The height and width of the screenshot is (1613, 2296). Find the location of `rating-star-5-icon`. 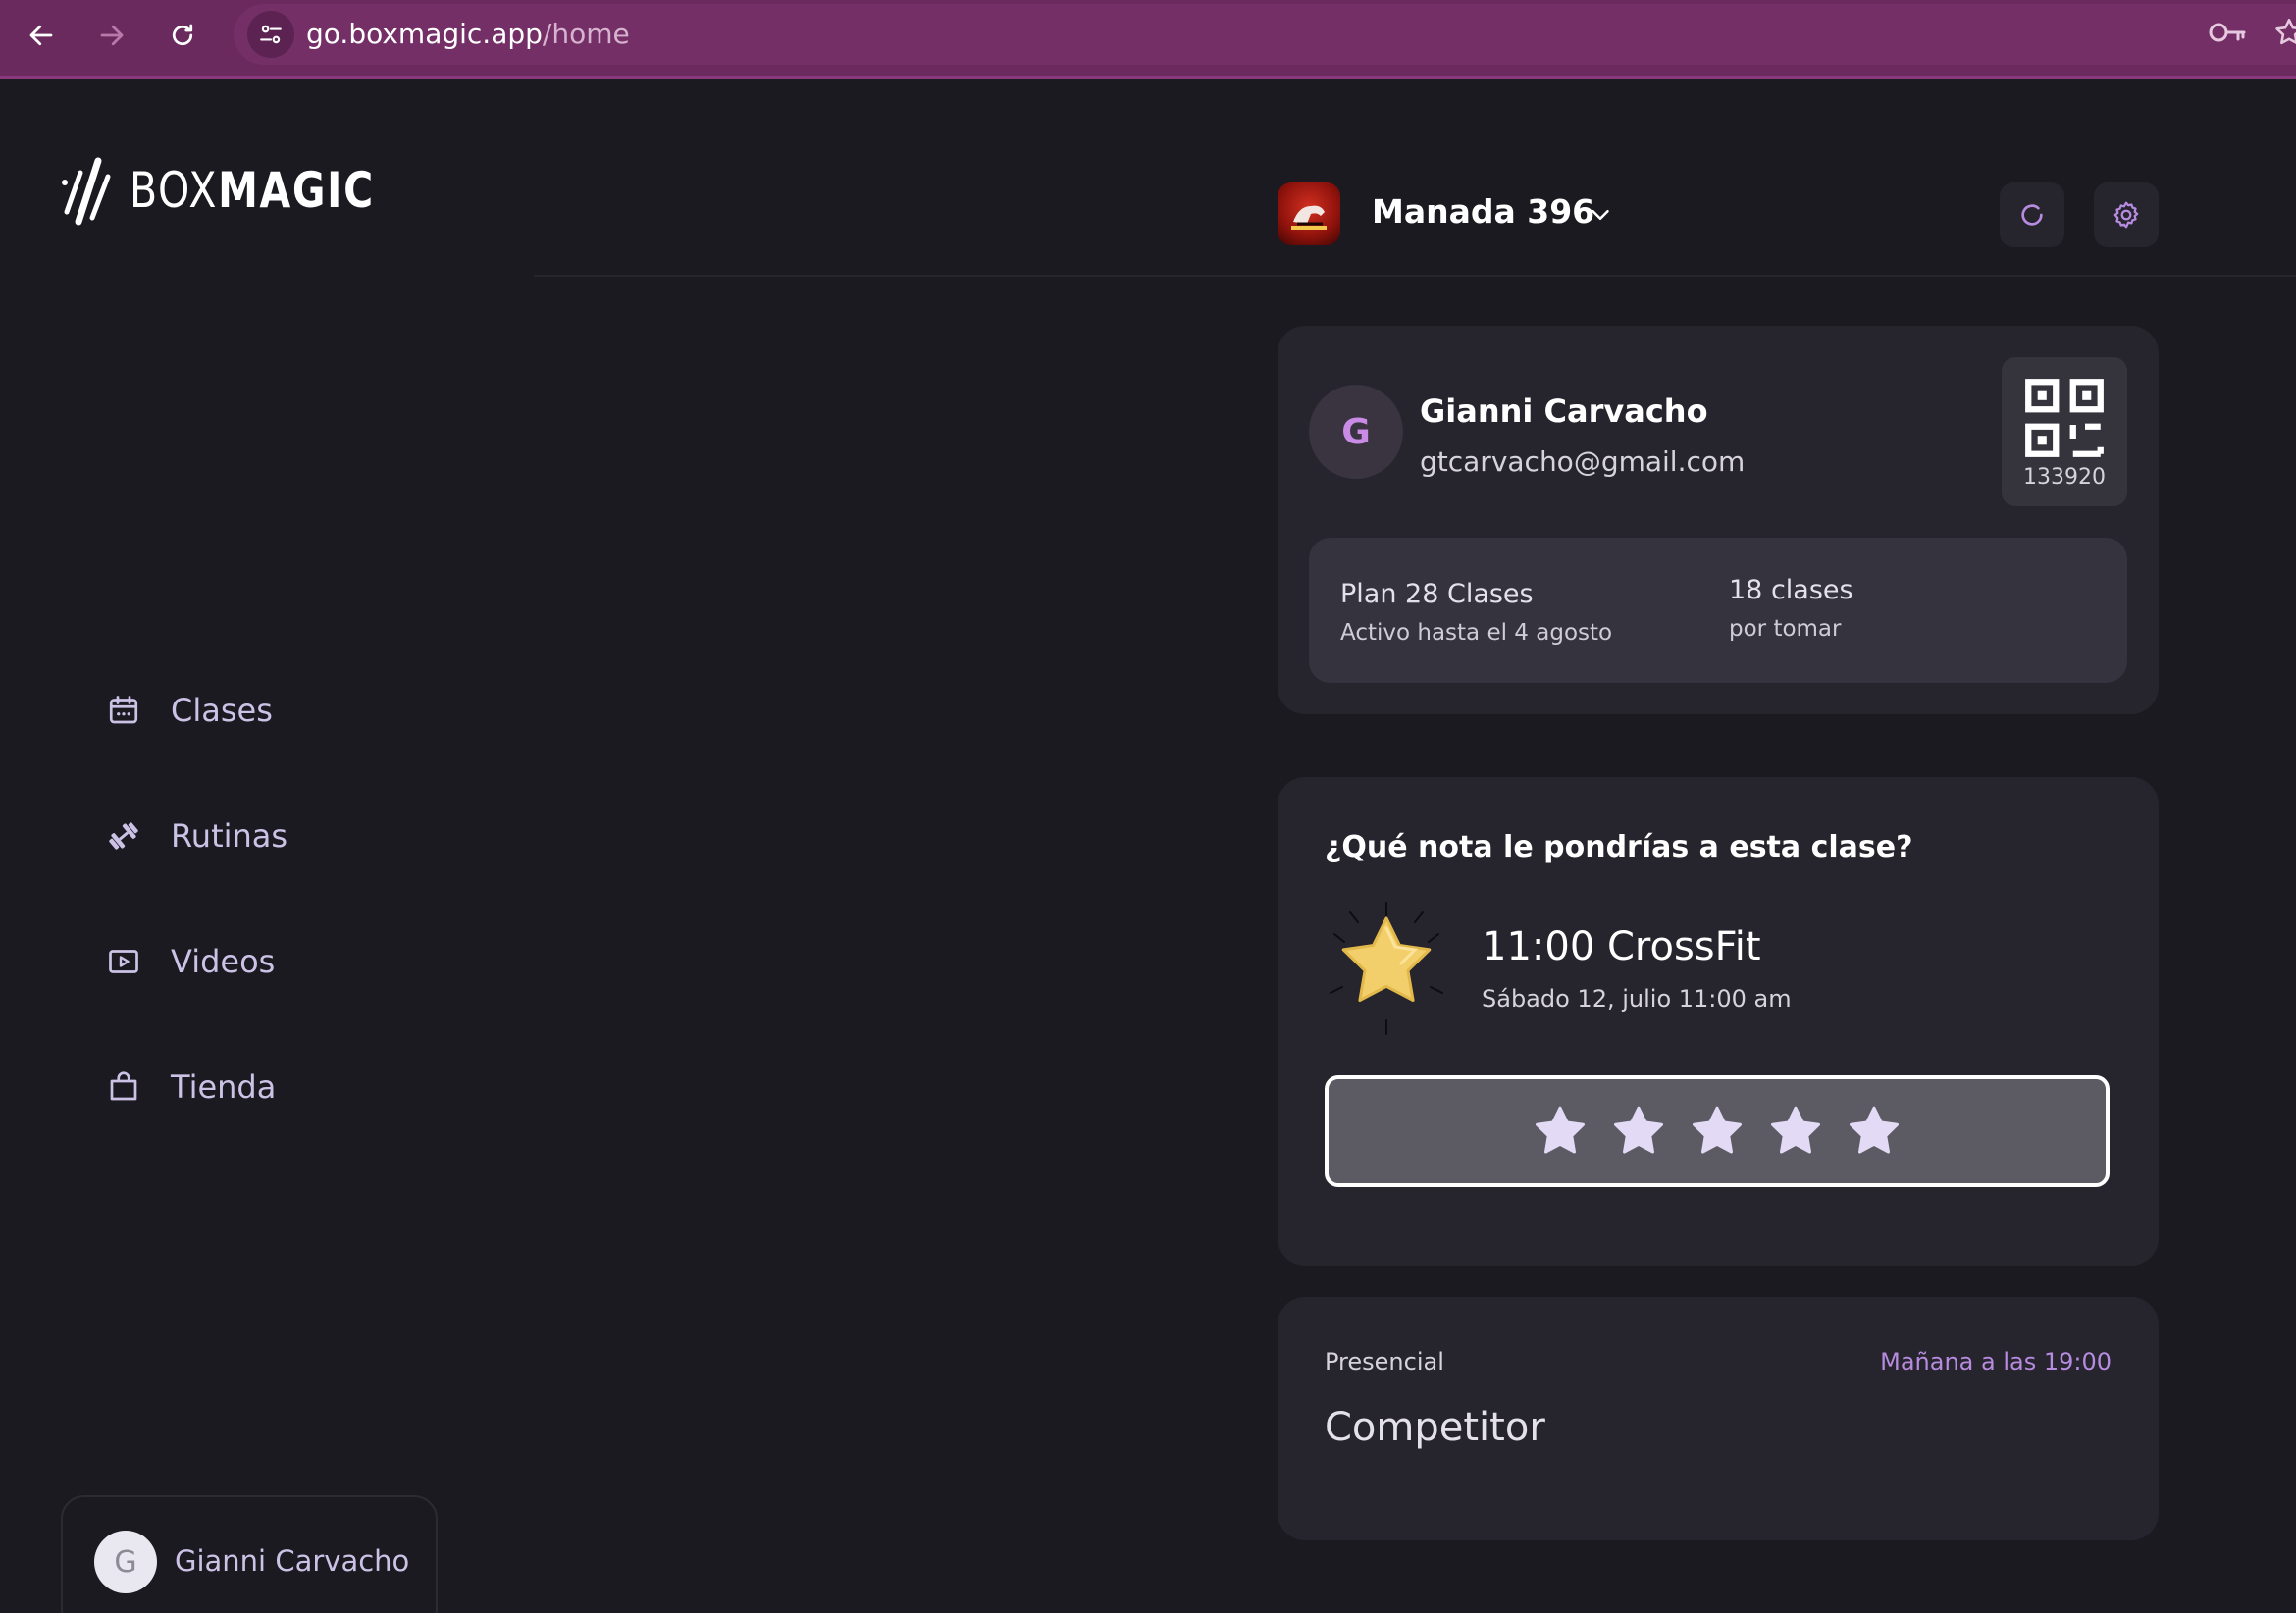

rating-star-5-icon is located at coordinates (1874, 1131).